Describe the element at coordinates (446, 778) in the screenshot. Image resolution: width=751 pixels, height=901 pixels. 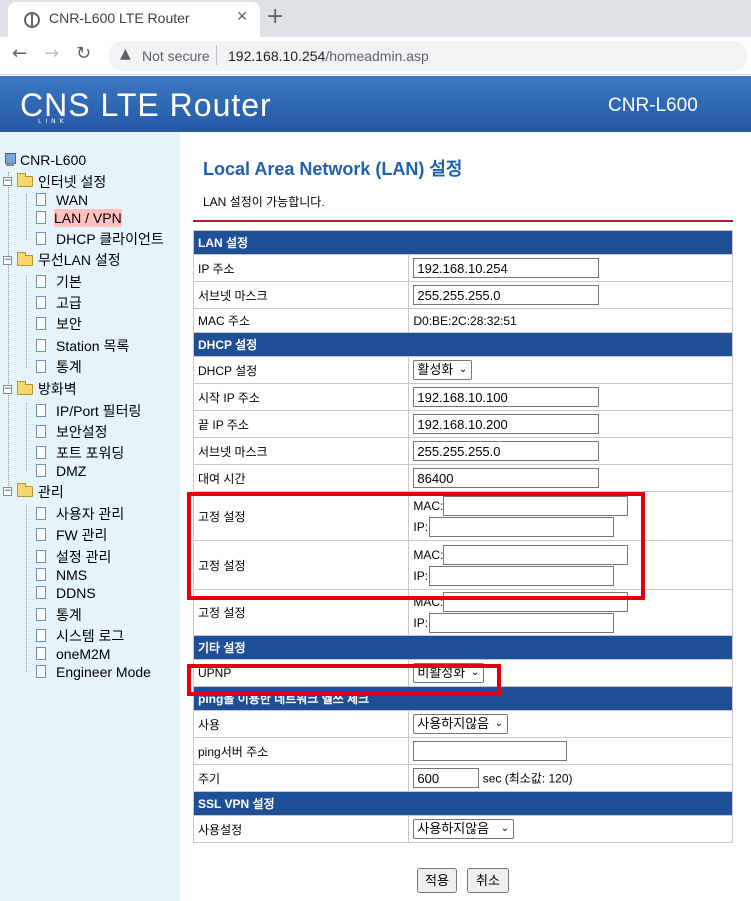
I see `period-input` at that location.